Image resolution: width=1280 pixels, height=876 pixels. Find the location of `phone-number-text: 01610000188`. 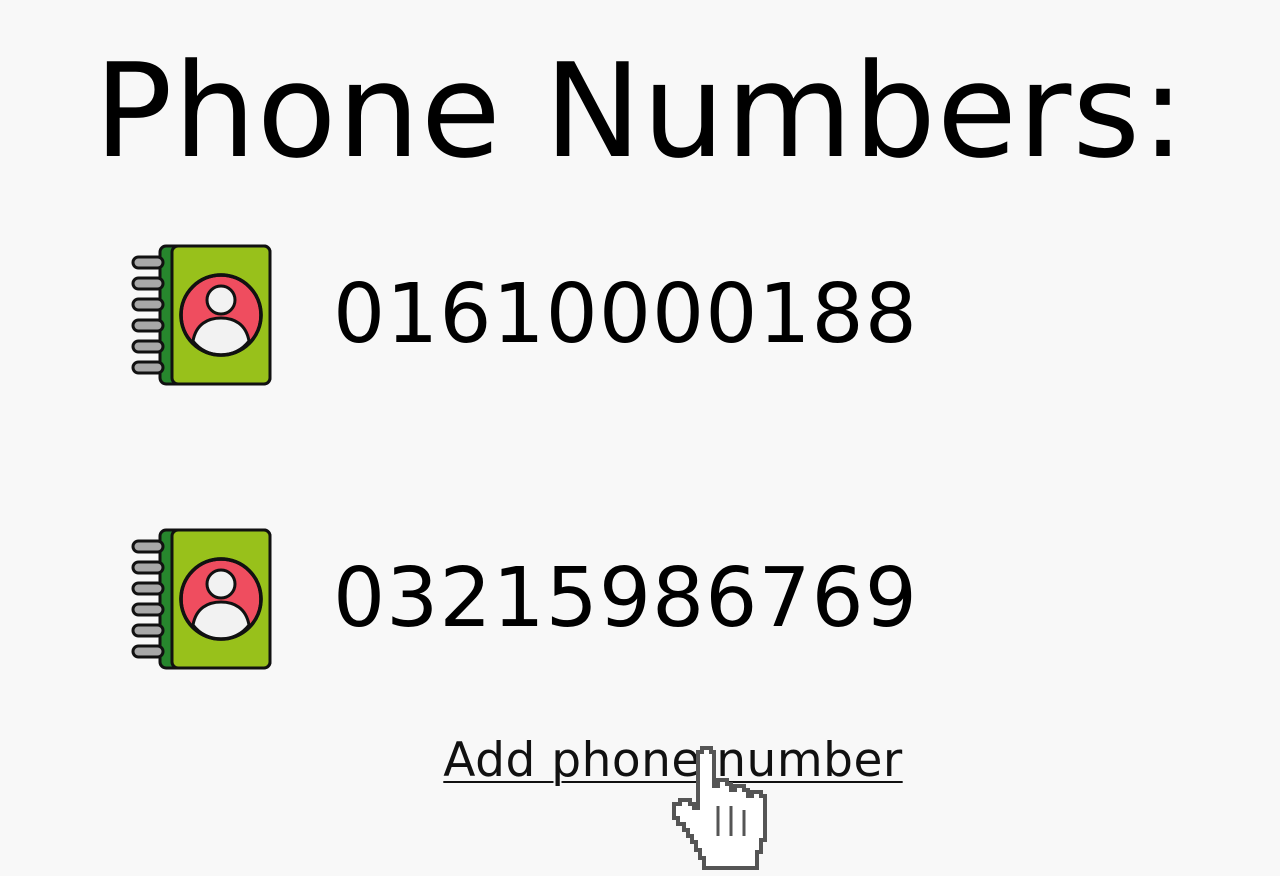

phone-number-text: 01610000188 is located at coordinates (625, 314).